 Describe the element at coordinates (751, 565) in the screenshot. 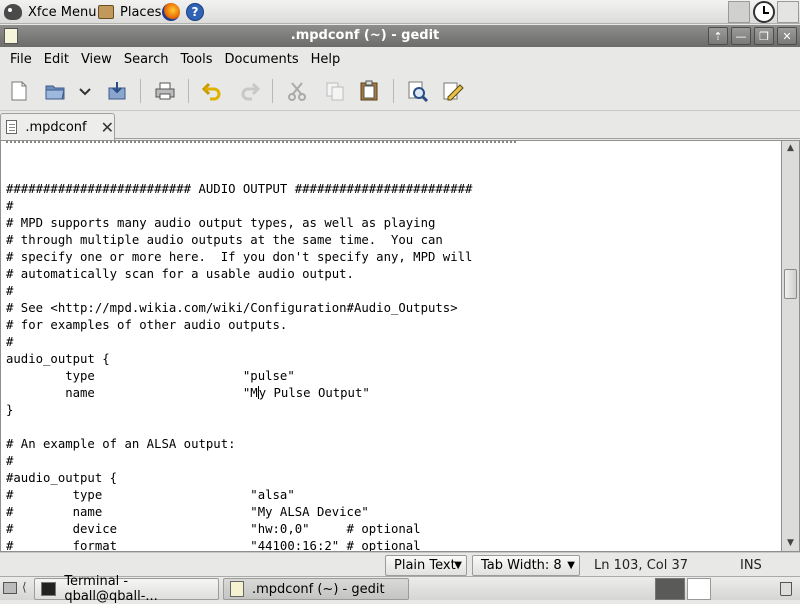

I see `insert-mode: INS` at that location.